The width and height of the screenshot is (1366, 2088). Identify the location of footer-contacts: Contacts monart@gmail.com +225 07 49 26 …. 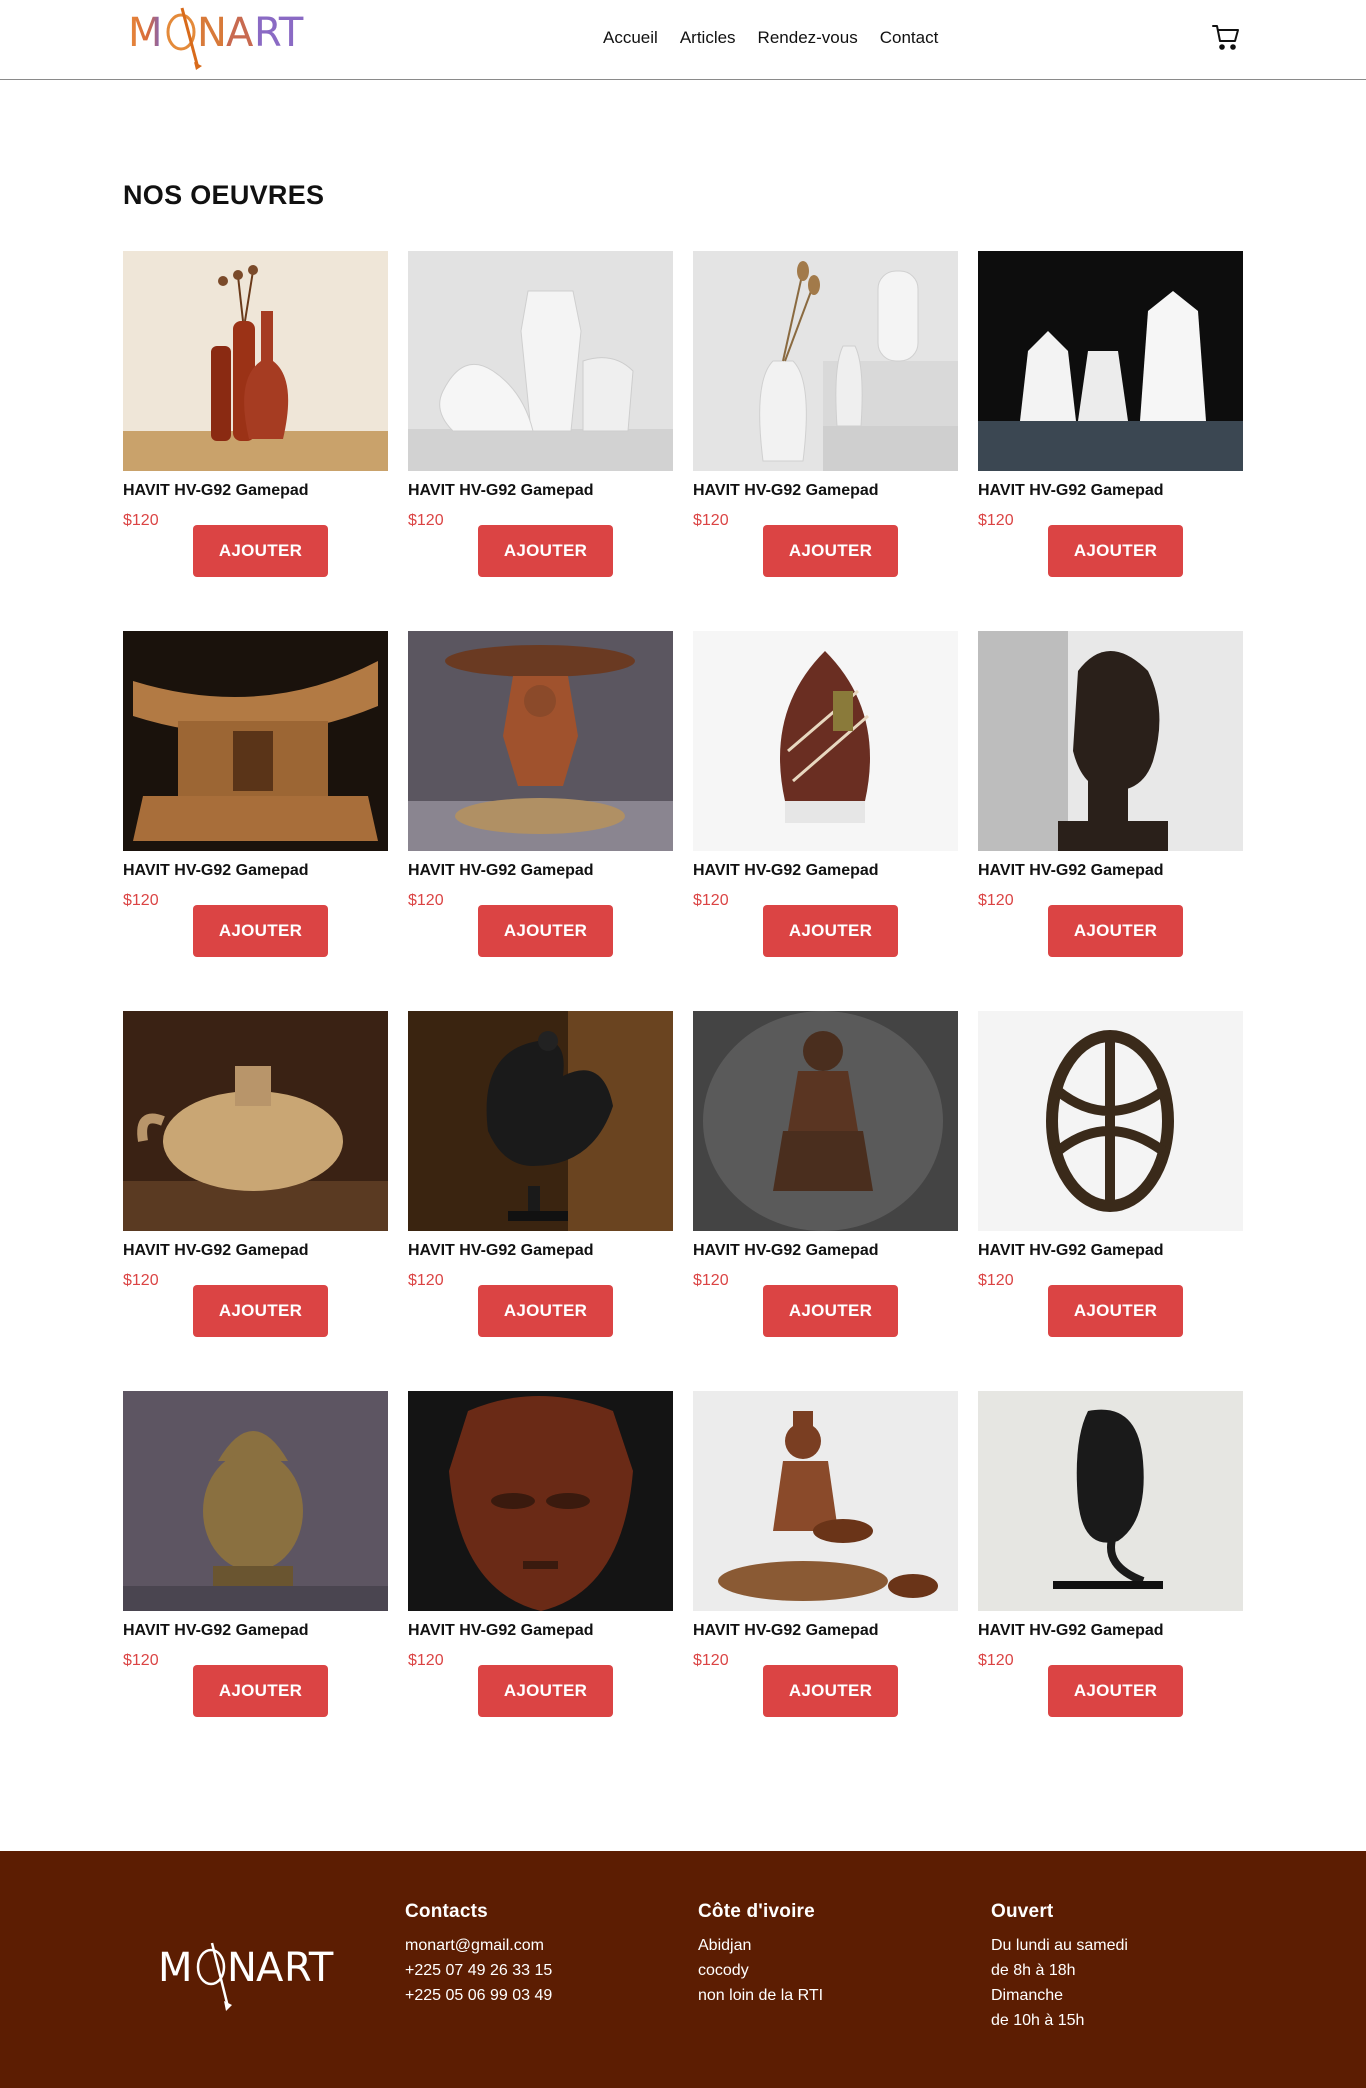
(525, 1954).